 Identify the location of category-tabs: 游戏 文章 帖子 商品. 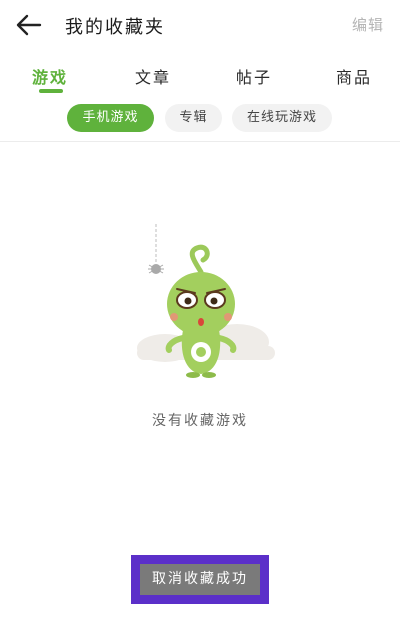
(200, 78).